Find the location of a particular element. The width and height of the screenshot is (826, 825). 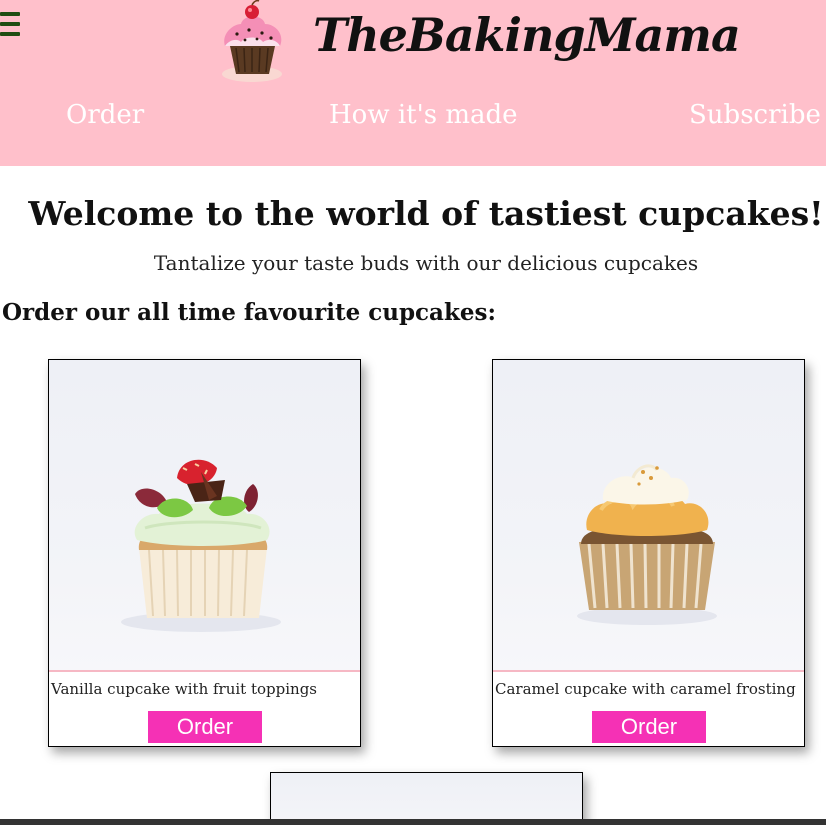

product-caption: Caramel cupcake with caramel frosting is located at coordinates (645, 689).